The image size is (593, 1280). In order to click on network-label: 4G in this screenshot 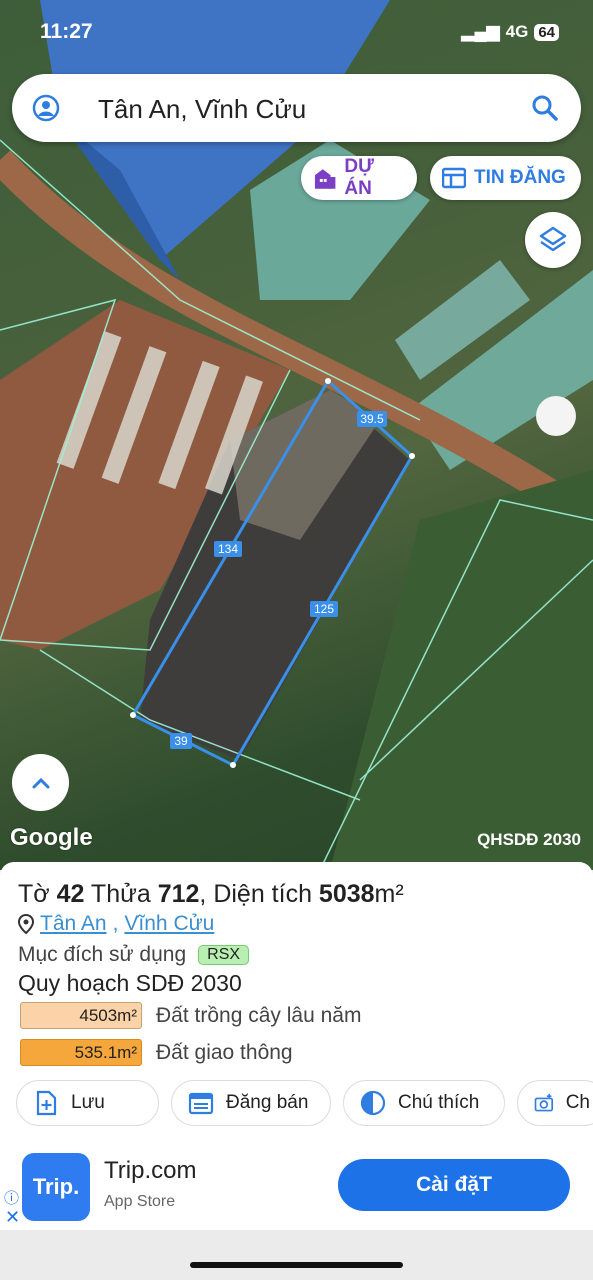, I will do `click(517, 31)`.